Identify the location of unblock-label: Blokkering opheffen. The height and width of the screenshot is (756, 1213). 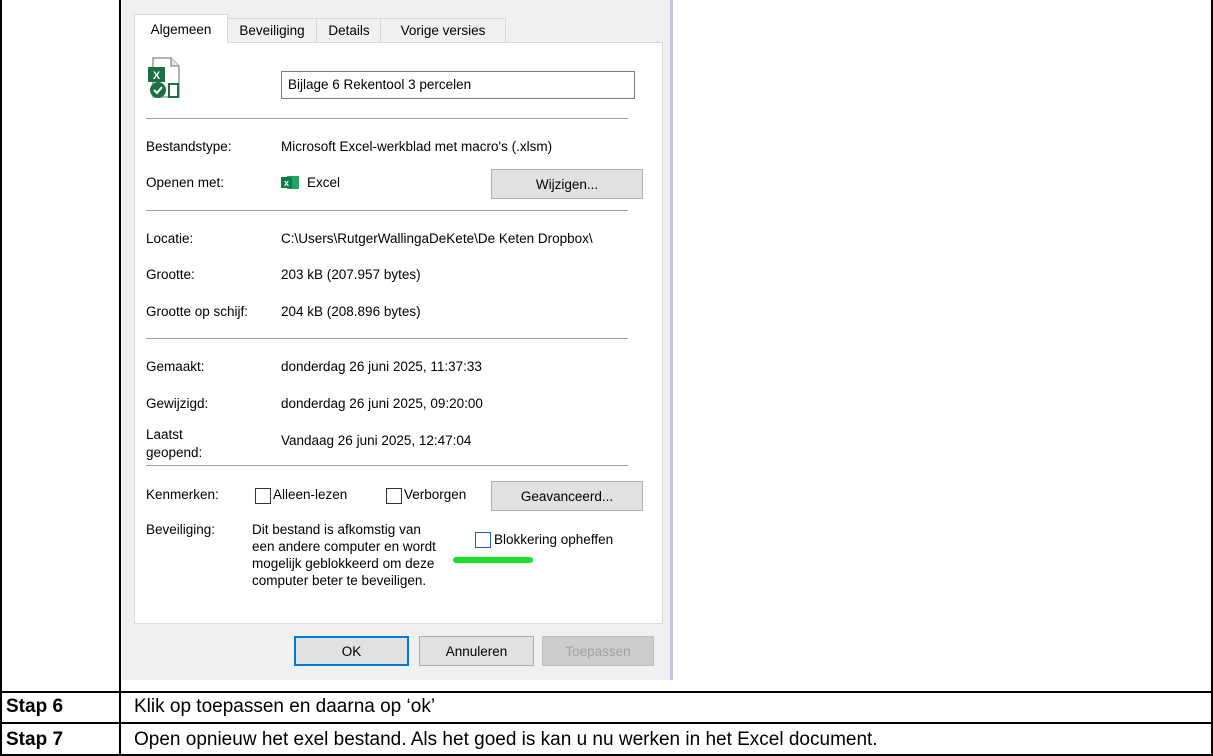
(554, 539).